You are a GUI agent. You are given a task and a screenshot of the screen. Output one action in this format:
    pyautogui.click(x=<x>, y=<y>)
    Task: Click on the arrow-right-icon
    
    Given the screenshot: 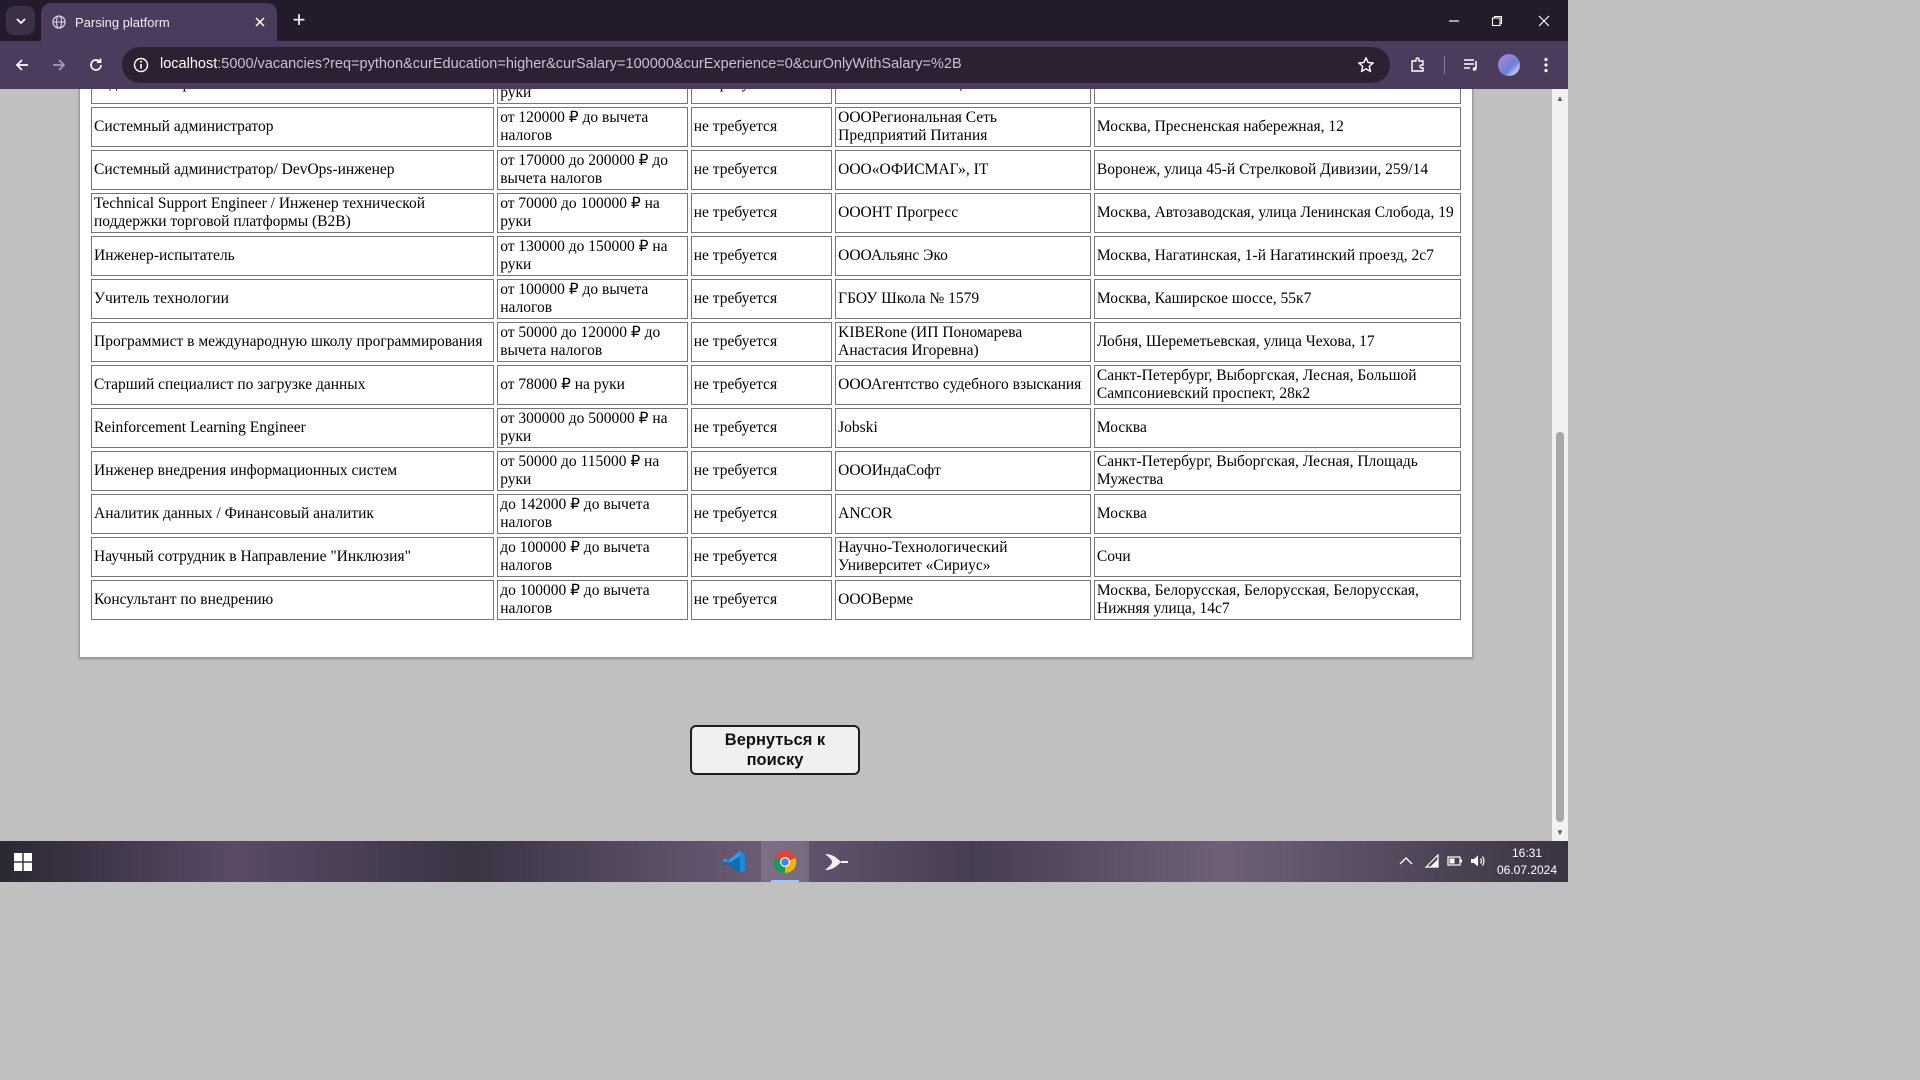 What is the action you would take?
    pyautogui.click(x=59, y=65)
    